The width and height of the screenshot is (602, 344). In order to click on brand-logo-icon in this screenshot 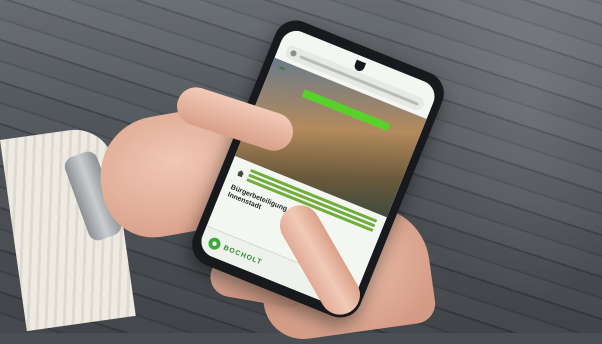, I will do `click(214, 243)`.